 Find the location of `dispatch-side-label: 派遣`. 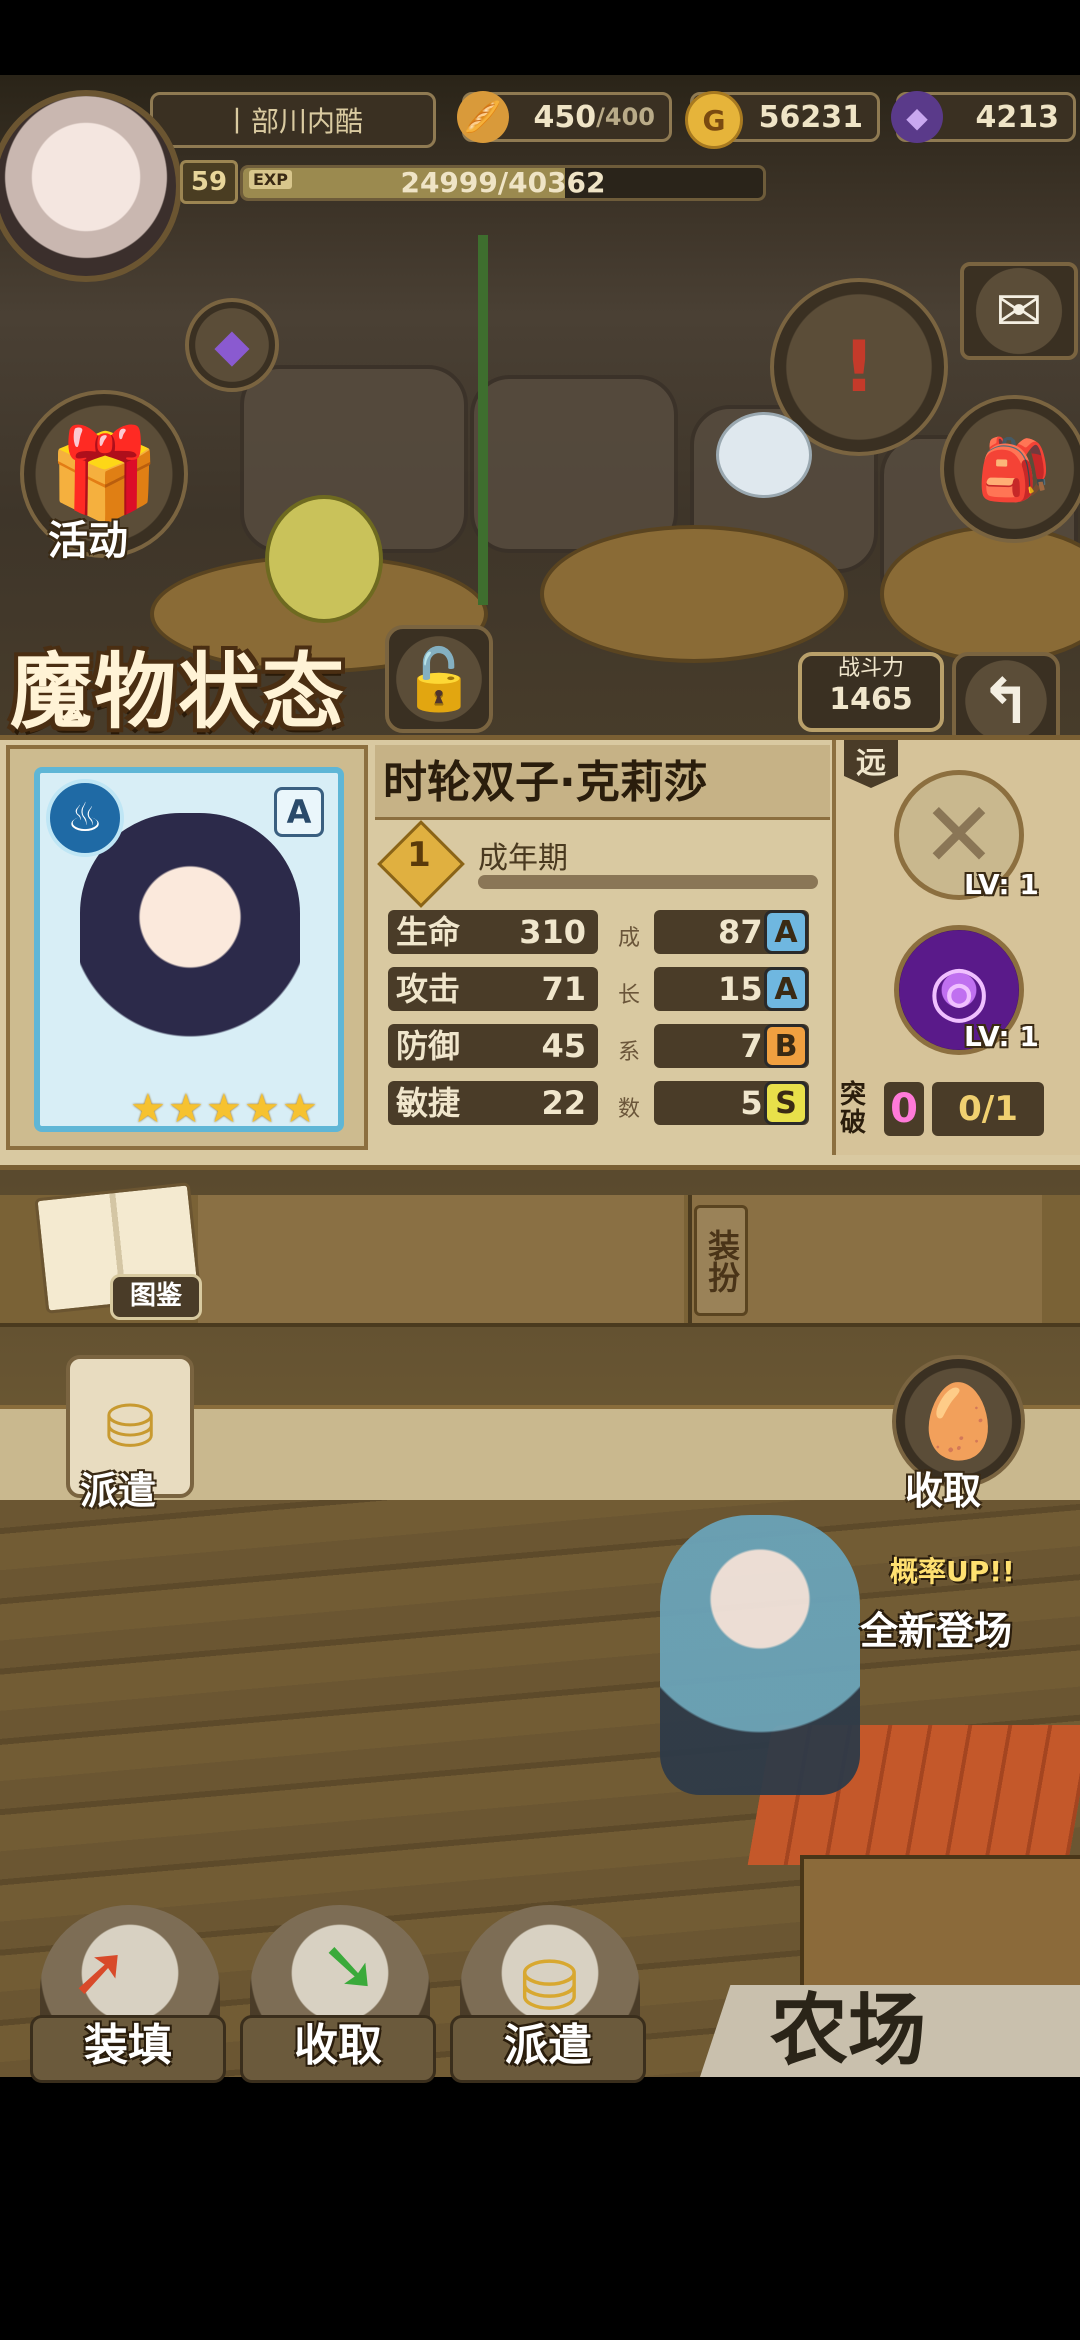

dispatch-side-label: 派遣 is located at coordinates (118, 1491).